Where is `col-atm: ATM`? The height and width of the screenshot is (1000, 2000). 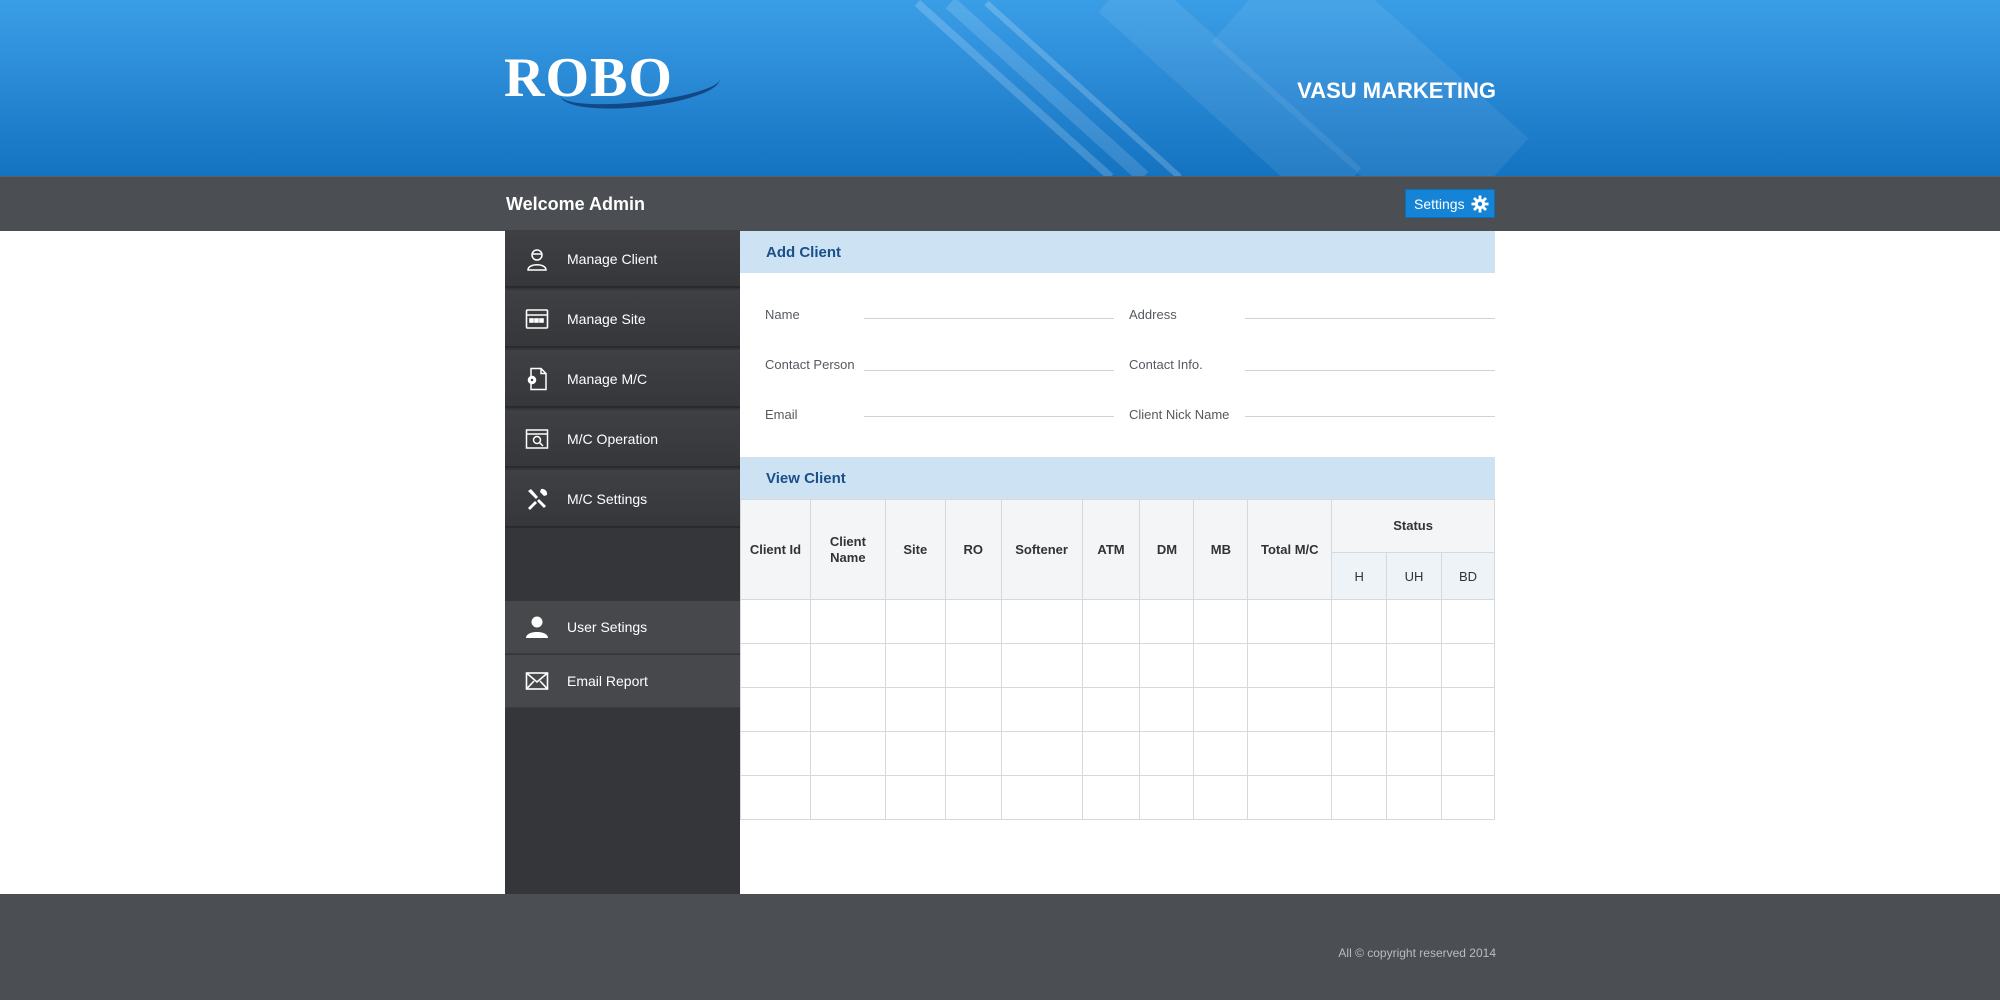
col-atm: ATM is located at coordinates (1111, 549).